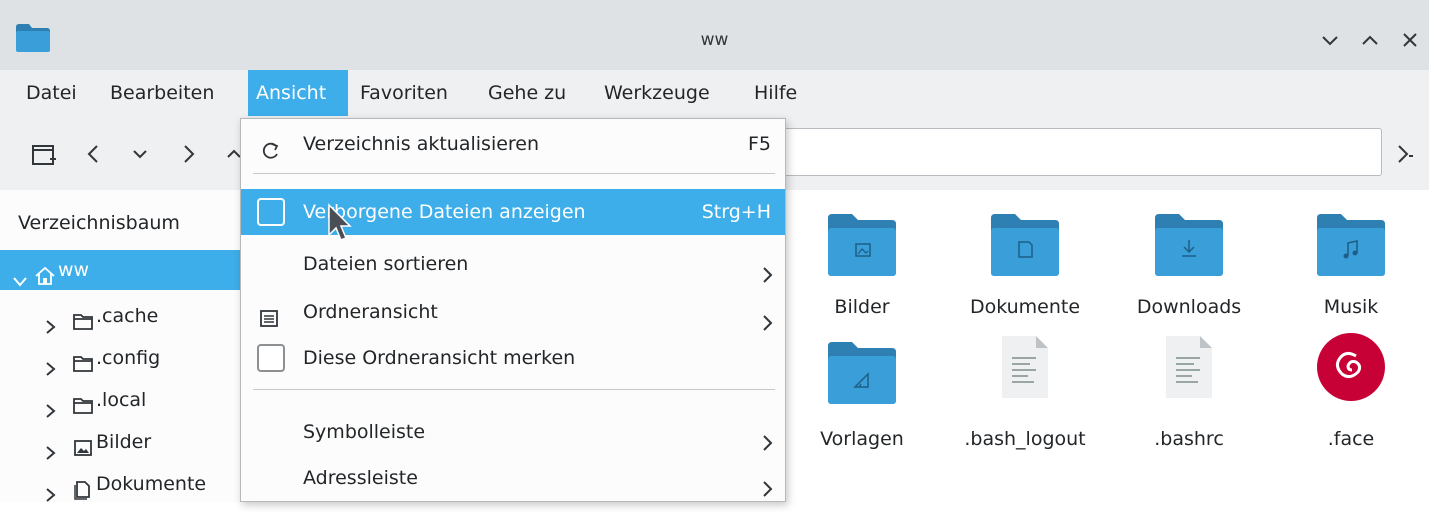 The height and width of the screenshot is (517, 1429). Describe the element at coordinates (386, 264) in the screenshot. I see `menu-item-label: Dateien sortieren` at that location.